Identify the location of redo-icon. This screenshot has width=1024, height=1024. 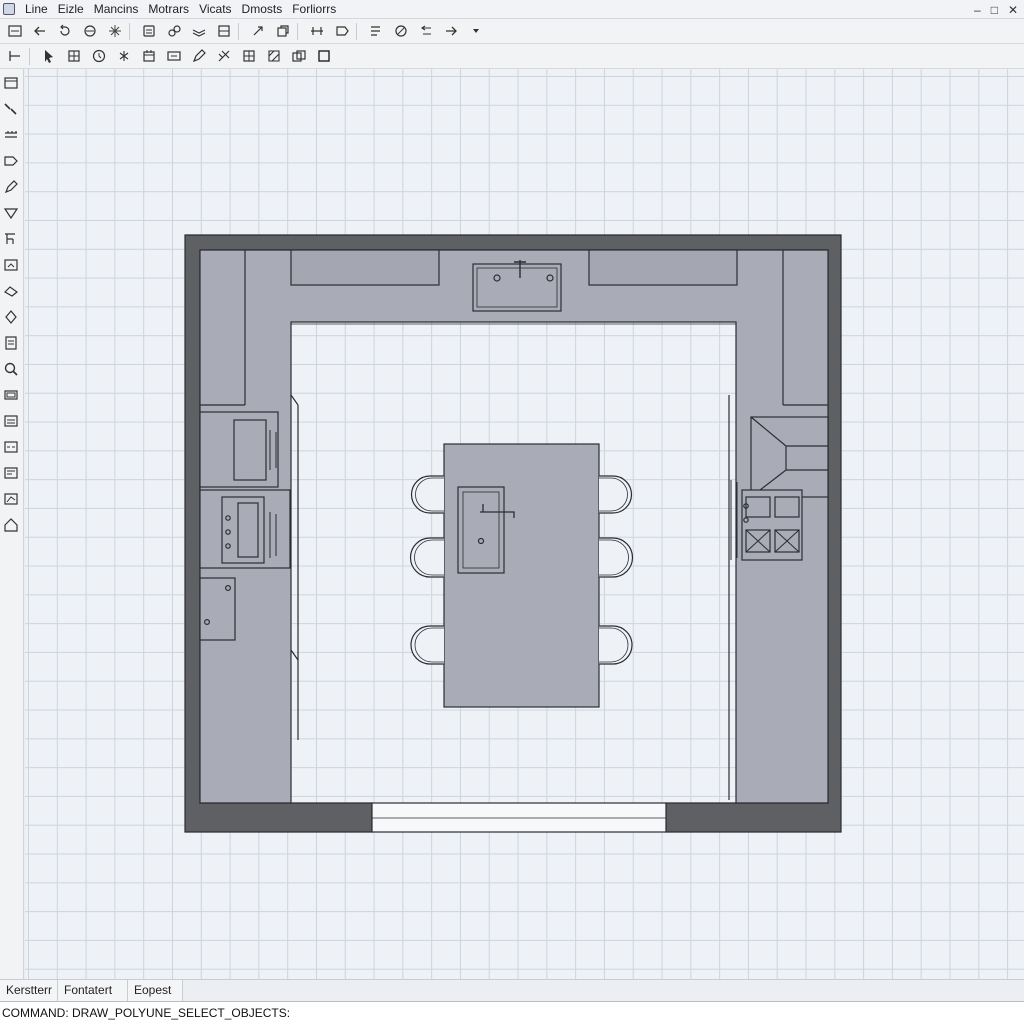
(89, 31).